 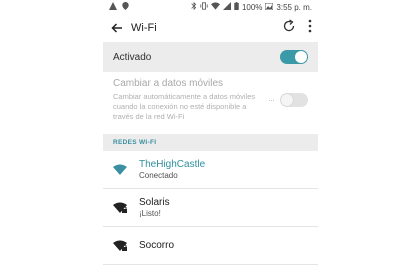 I want to click on more-vert-icon, so click(x=310, y=25).